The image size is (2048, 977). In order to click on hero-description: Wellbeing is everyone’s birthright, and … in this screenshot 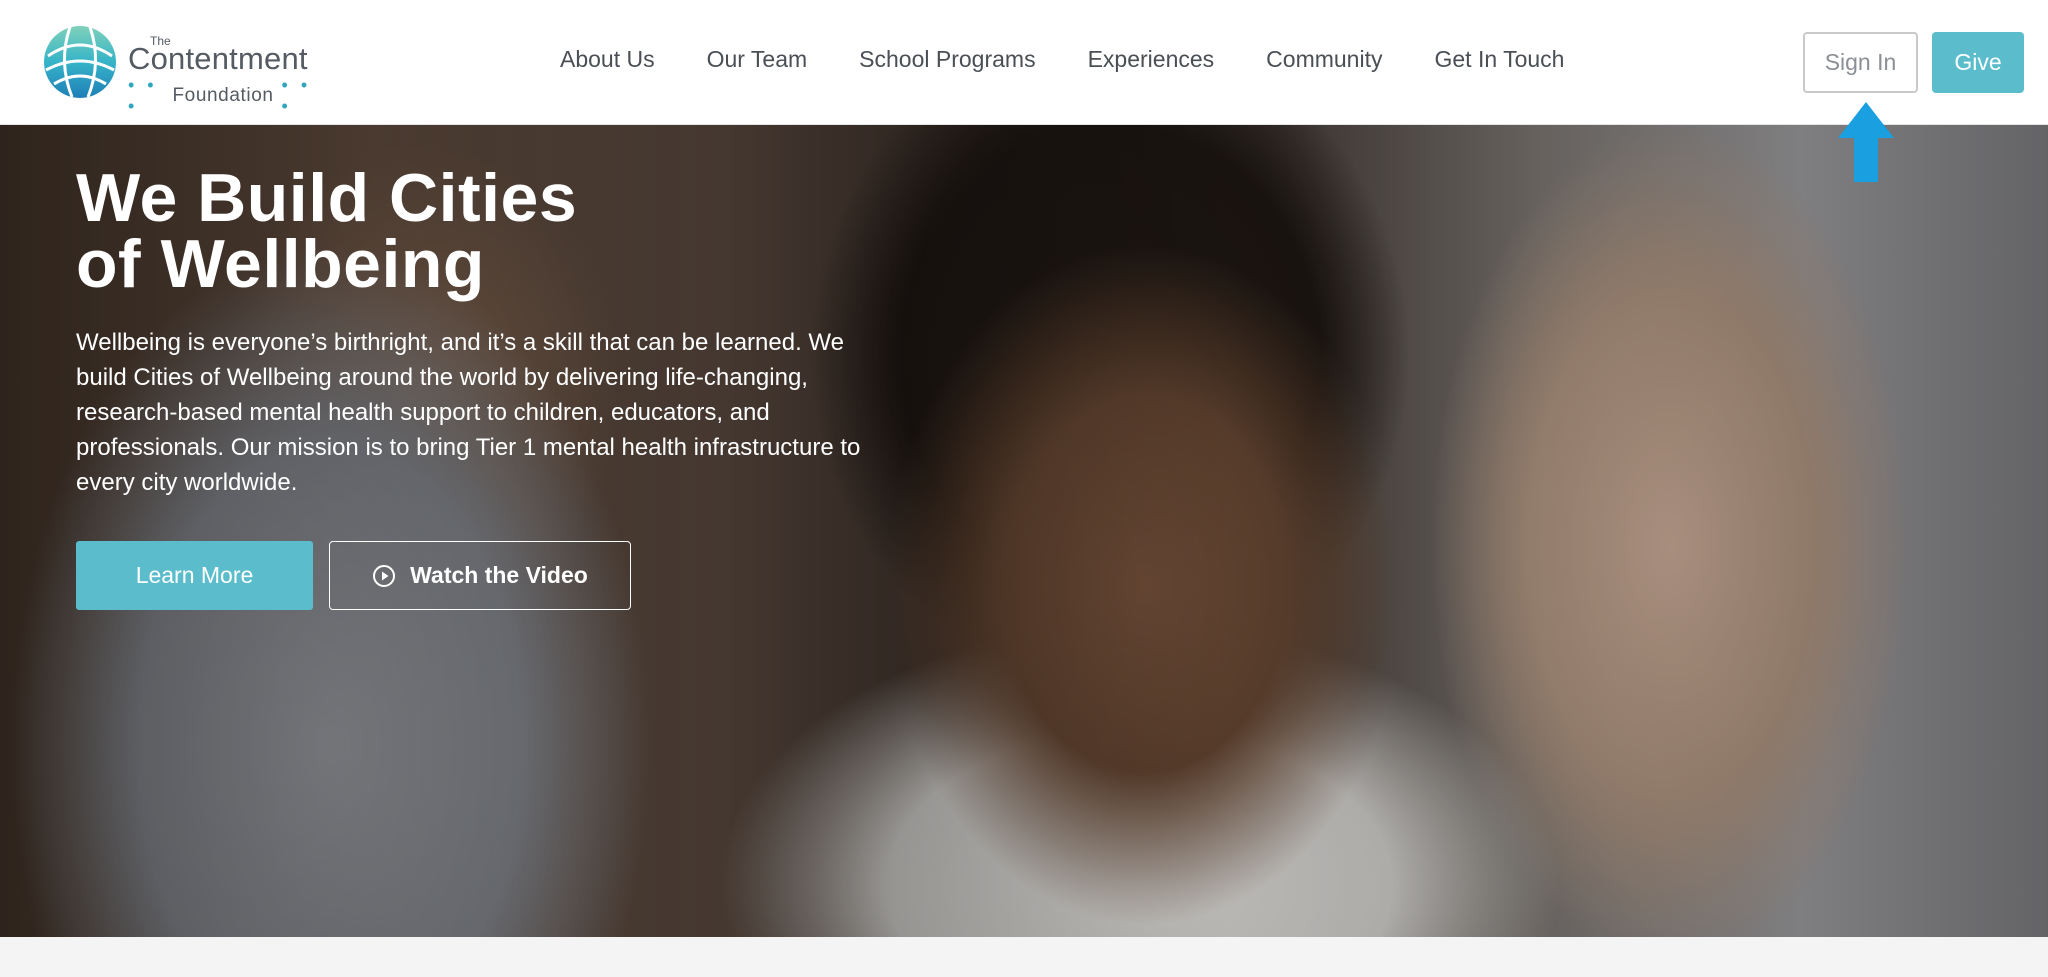, I will do `click(468, 412)`.